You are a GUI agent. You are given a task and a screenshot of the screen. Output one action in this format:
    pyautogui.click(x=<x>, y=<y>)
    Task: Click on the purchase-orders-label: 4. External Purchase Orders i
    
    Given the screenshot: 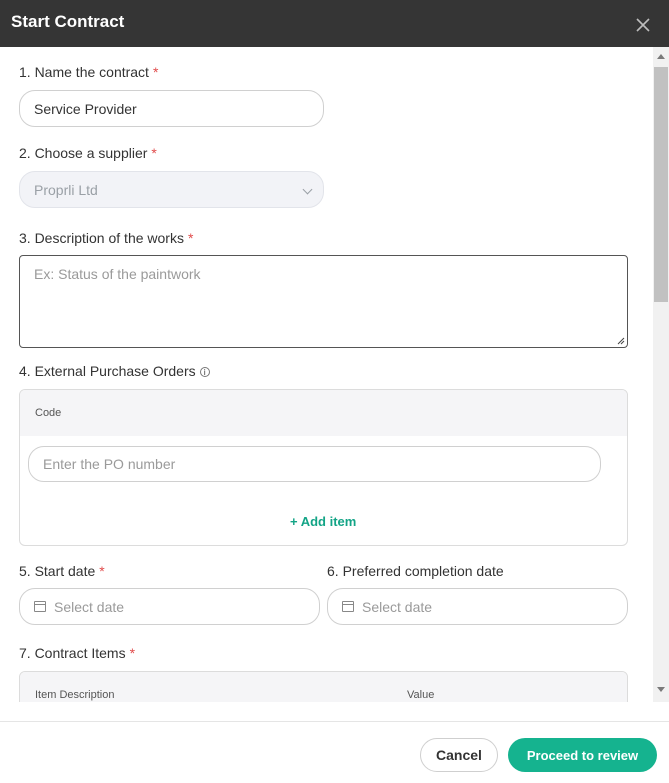 What is the action you would take?
    pyautogui.click(x=114, y=371)
    